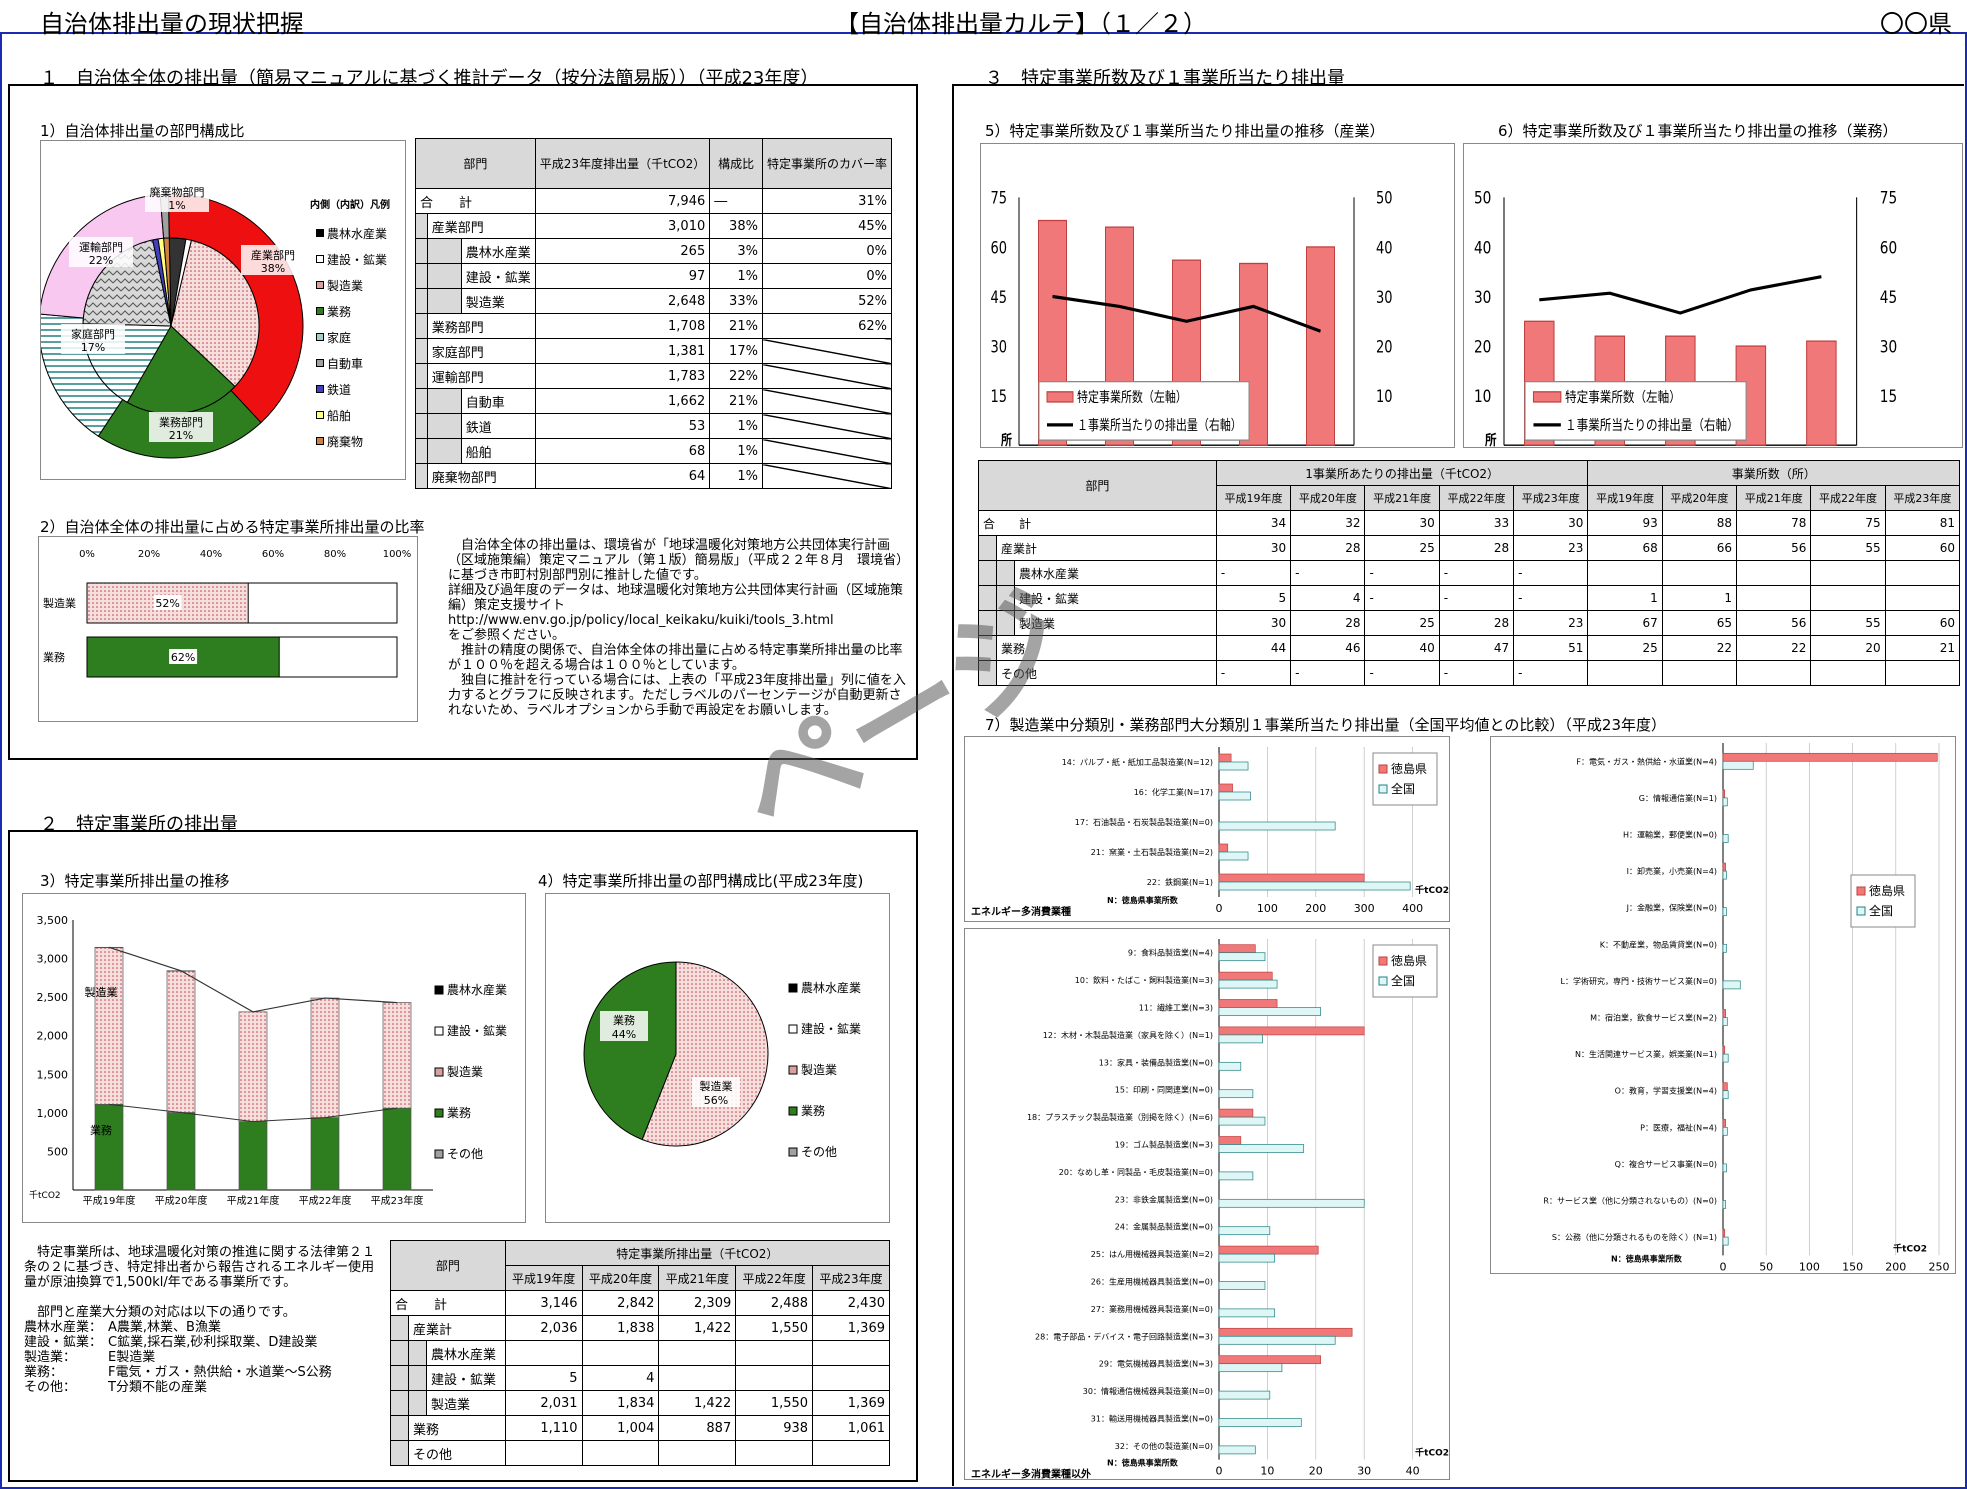 The width and height of the screenshot is (1967, 1489). What do you see at coordinates (620, 1328) in the screenshot?
I see `value-cell: 1,838` at bounding box center [620, 1328].